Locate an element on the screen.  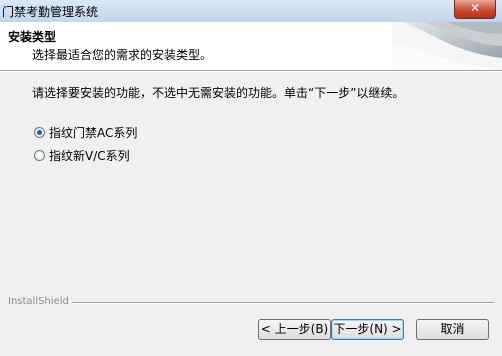
back-button: < 上一步(B) is located at coordinates (294, 329).